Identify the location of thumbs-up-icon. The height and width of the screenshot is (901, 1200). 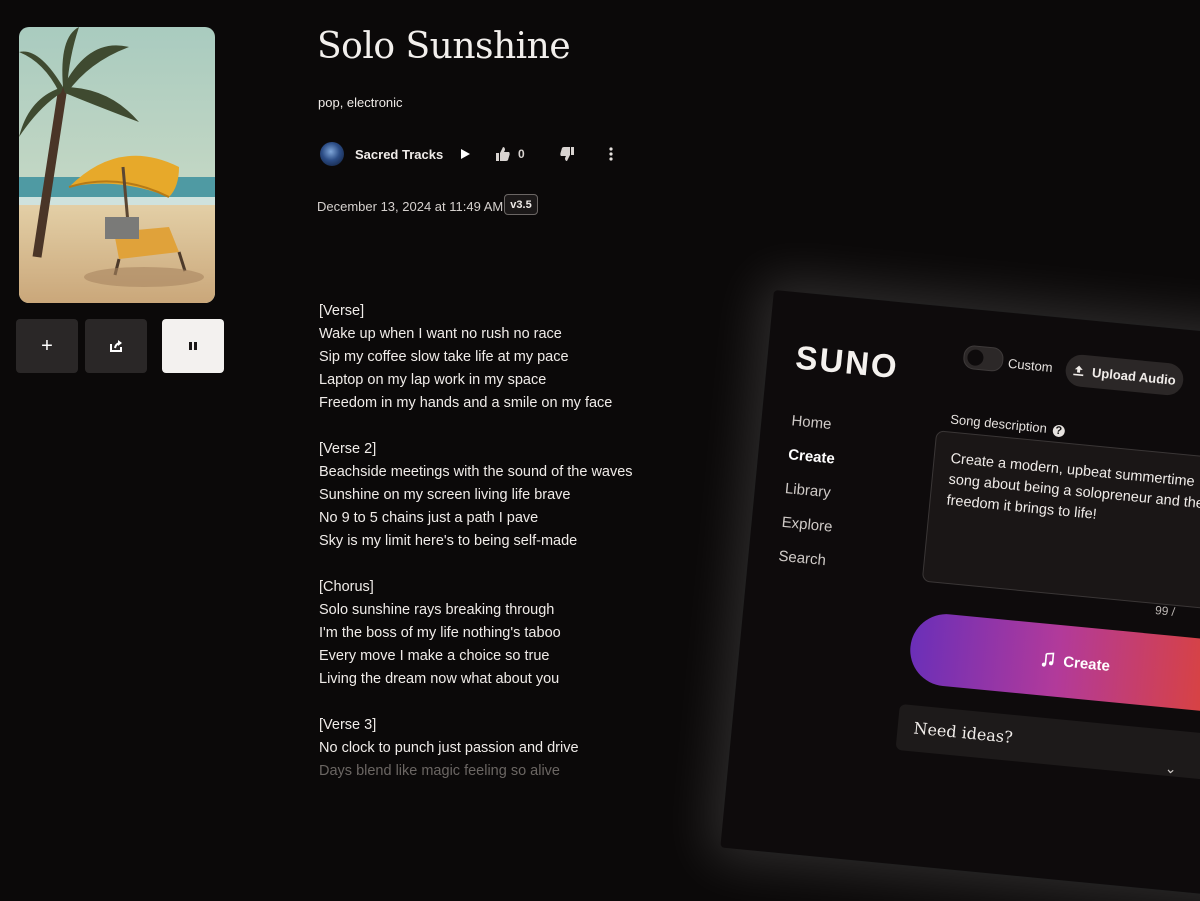
(503, 154).